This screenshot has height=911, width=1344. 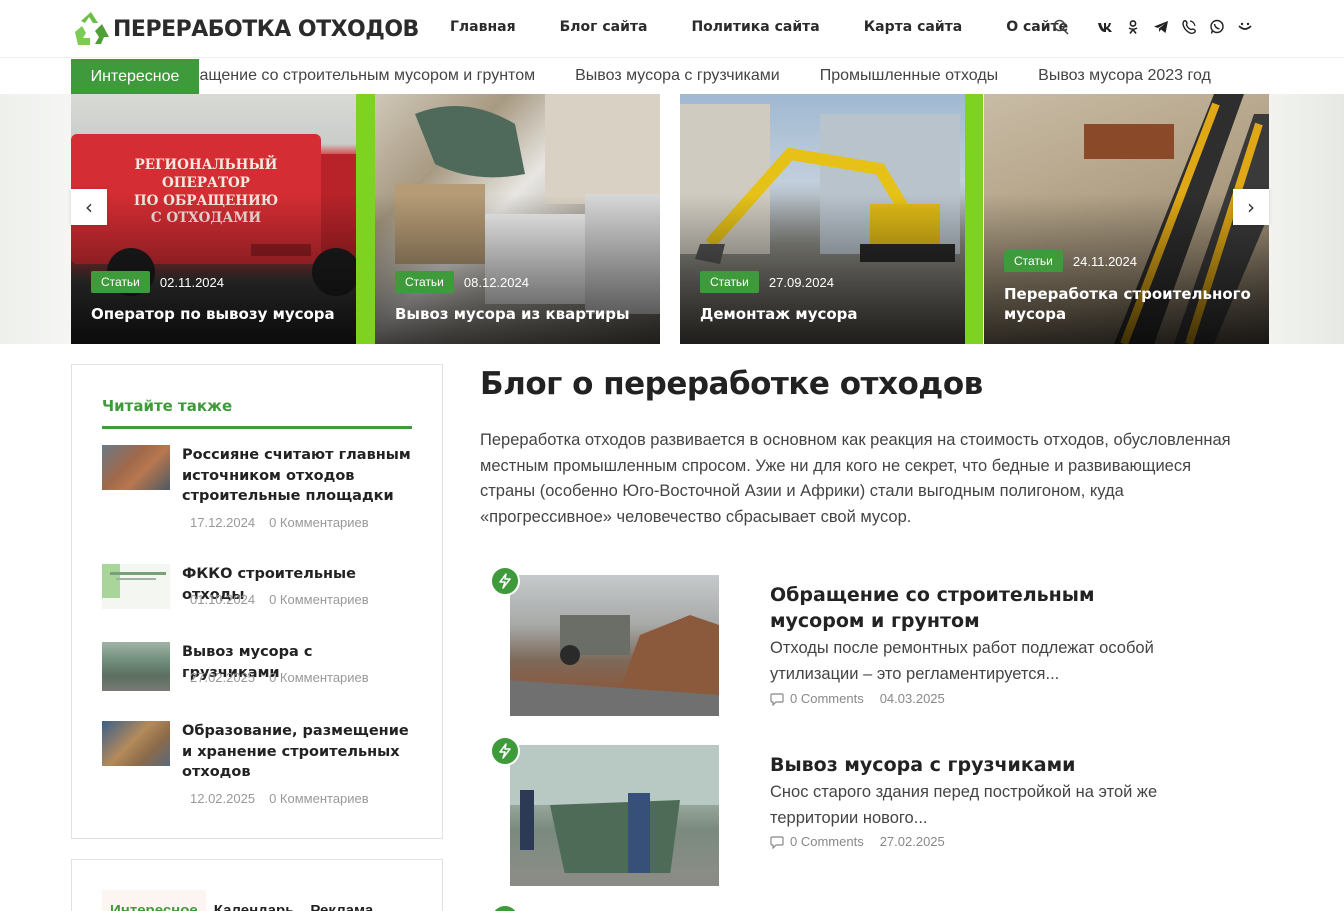 What do you see at coordinates (483, 27) in the screenshot?
I see `nav-home: Главная` at bounding box center [483, 27].